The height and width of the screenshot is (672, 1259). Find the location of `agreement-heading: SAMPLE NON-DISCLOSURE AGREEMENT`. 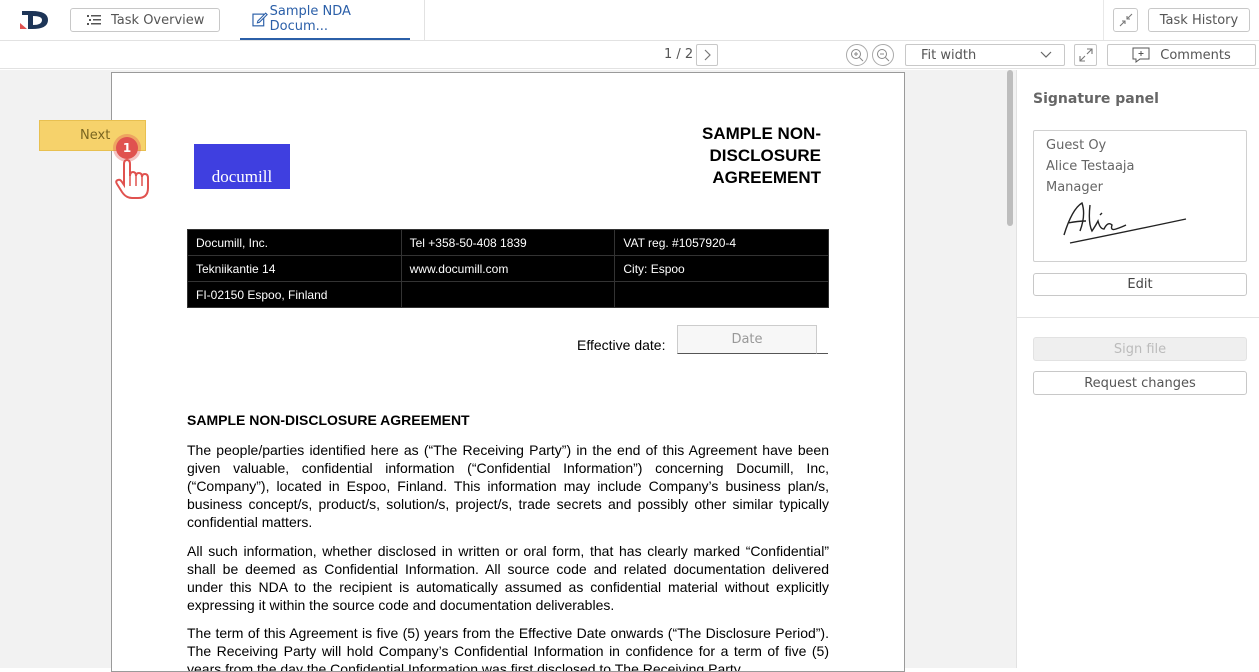

agreement-heading: SAMPLE NON-DISCLOSURE AGREEMENT is located at coordinates (328, 420).